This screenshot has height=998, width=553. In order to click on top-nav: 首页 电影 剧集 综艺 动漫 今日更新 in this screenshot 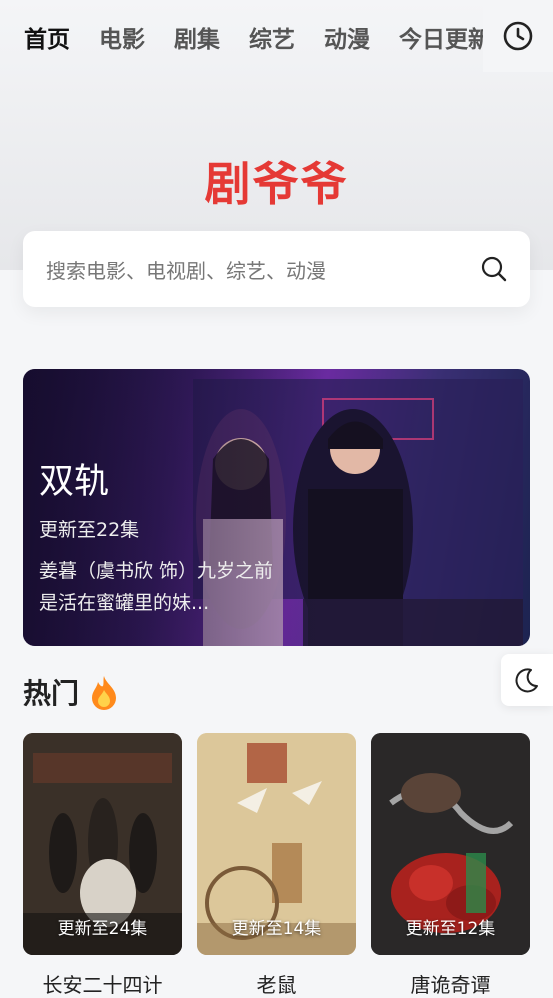, I will do `click(276, 40)`.